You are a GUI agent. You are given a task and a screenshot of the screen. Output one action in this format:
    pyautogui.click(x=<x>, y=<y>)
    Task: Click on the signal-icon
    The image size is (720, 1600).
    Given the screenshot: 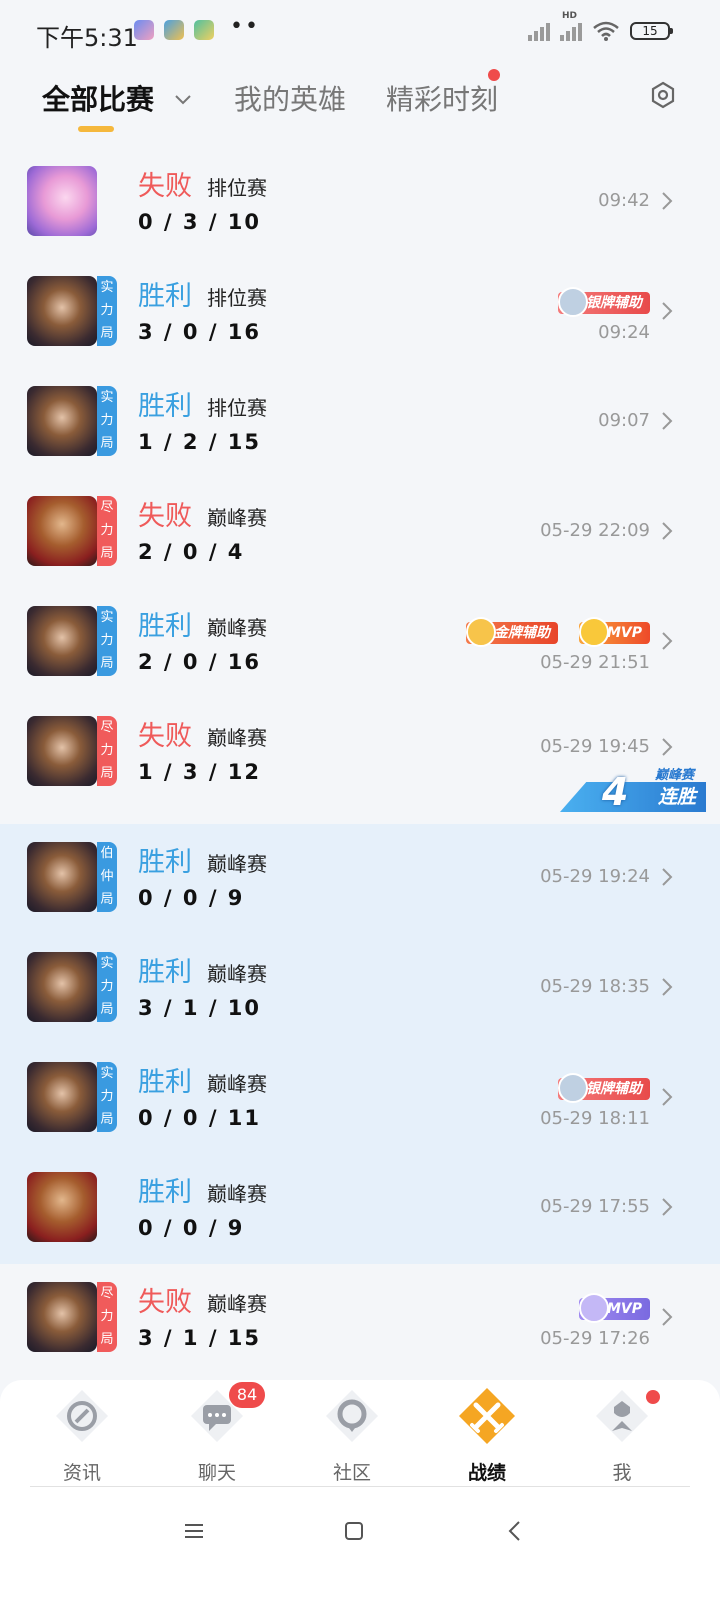 What is the action you would take?
    pyautogui.click(x=539, y=31)
    